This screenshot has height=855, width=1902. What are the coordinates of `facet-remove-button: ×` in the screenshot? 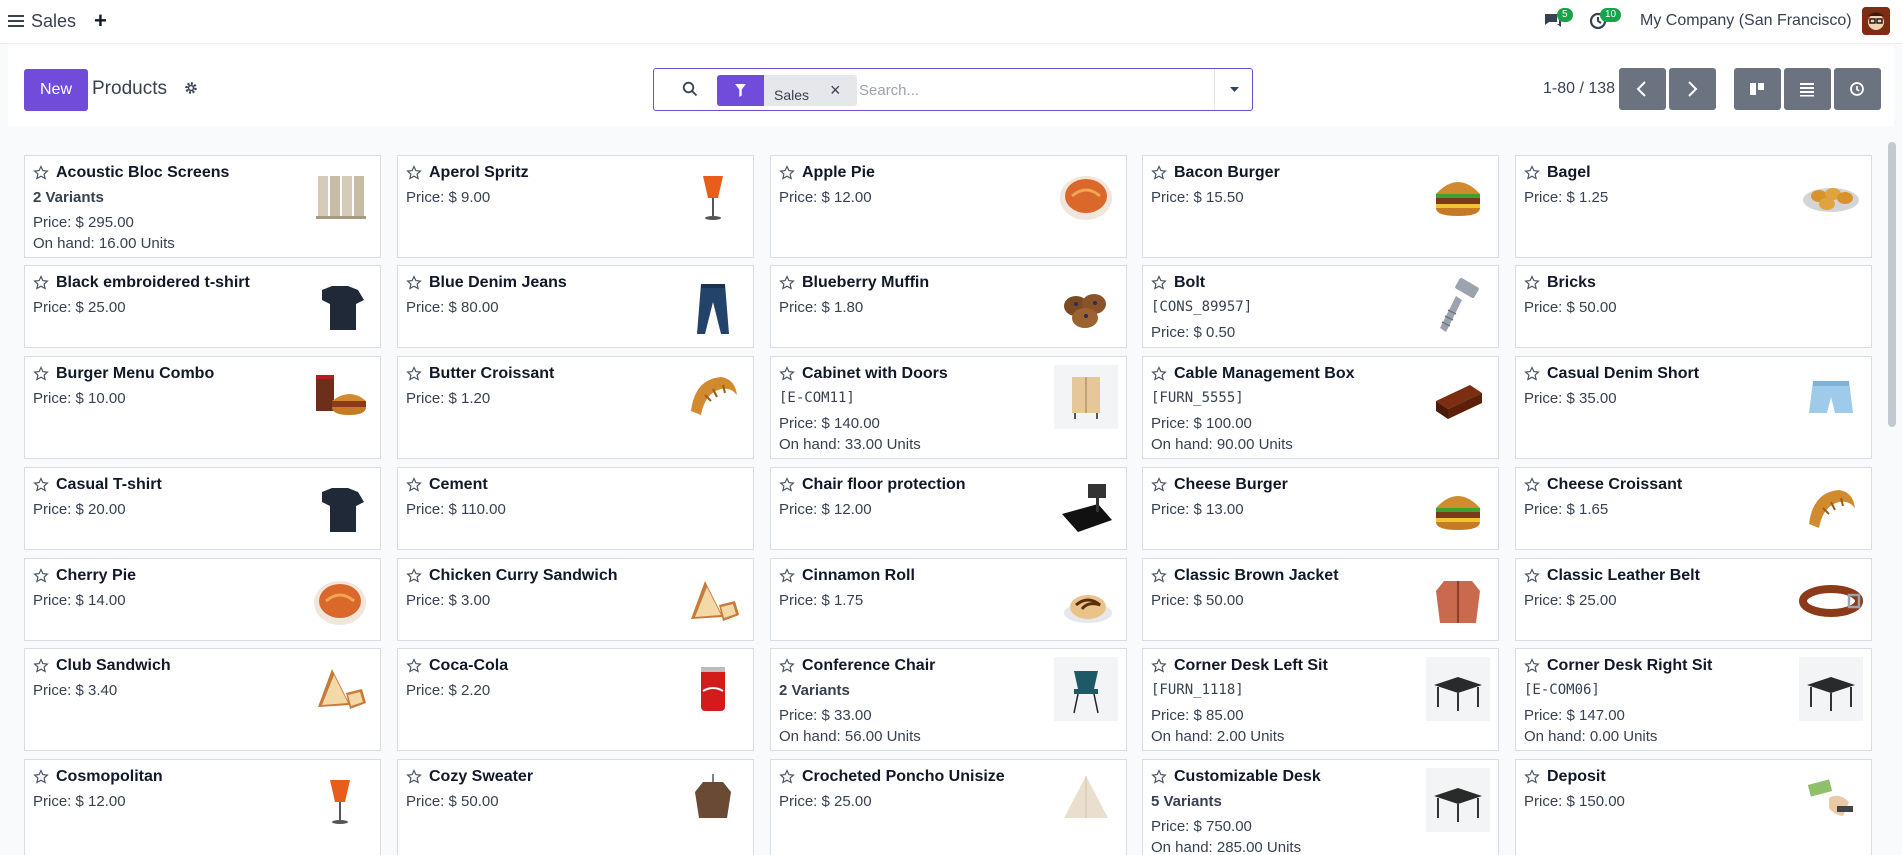 It's located at (835, 90).